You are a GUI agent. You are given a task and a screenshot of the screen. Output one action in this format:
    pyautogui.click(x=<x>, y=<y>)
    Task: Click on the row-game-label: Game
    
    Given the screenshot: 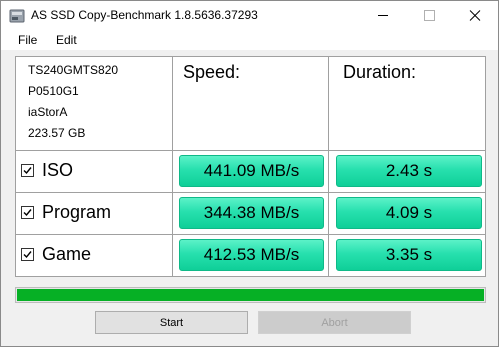 What is the action you would take?
    pyautogui.click(x=56, y=254)
    